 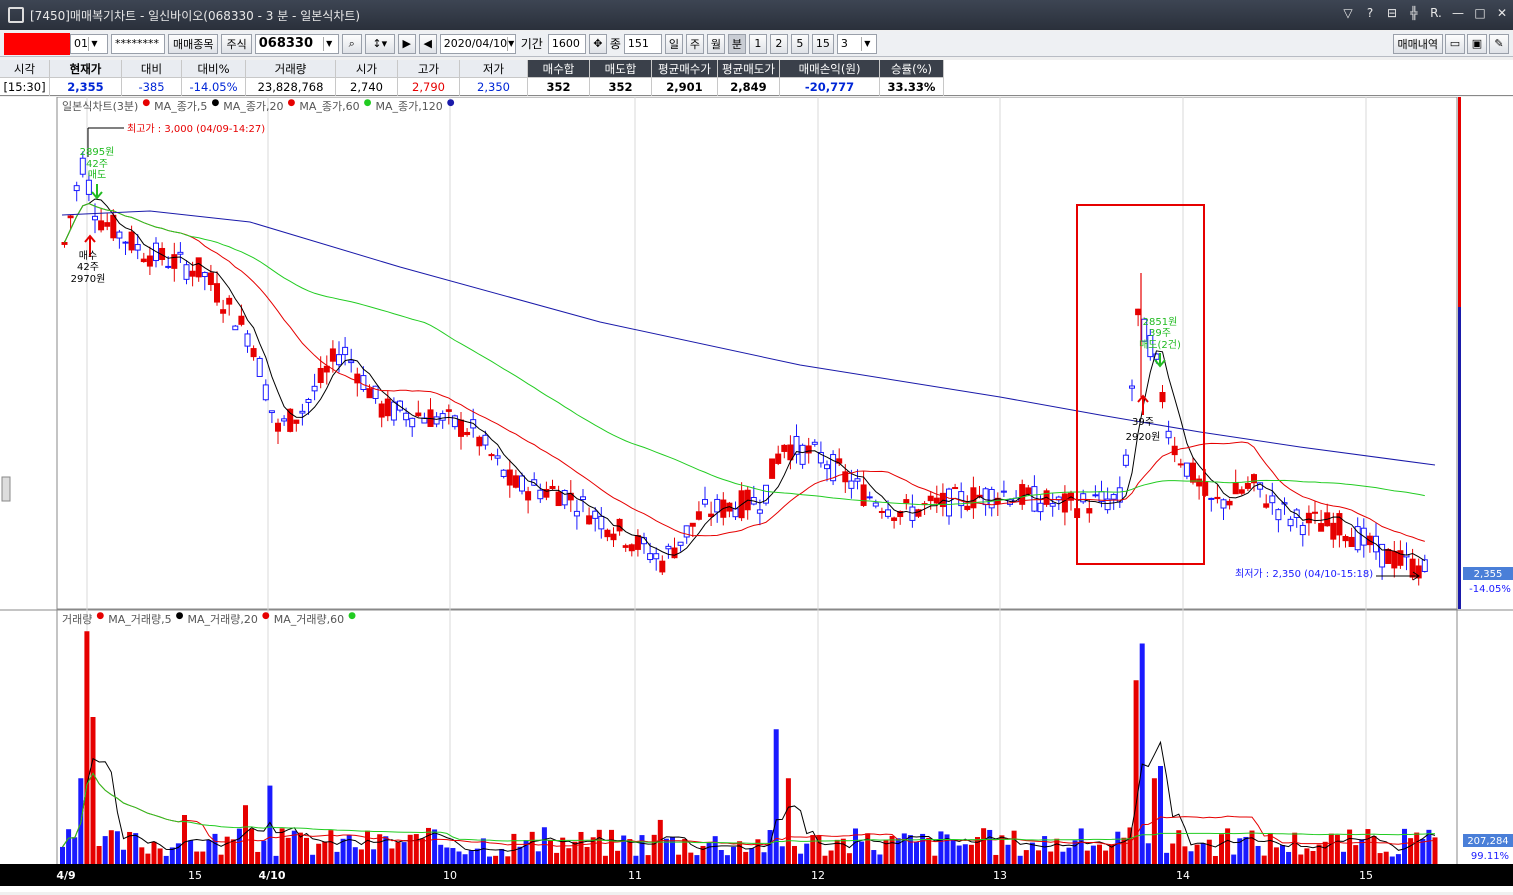 I want to click on ma20-label: MA_종가,20, so click(x=253, y=106).